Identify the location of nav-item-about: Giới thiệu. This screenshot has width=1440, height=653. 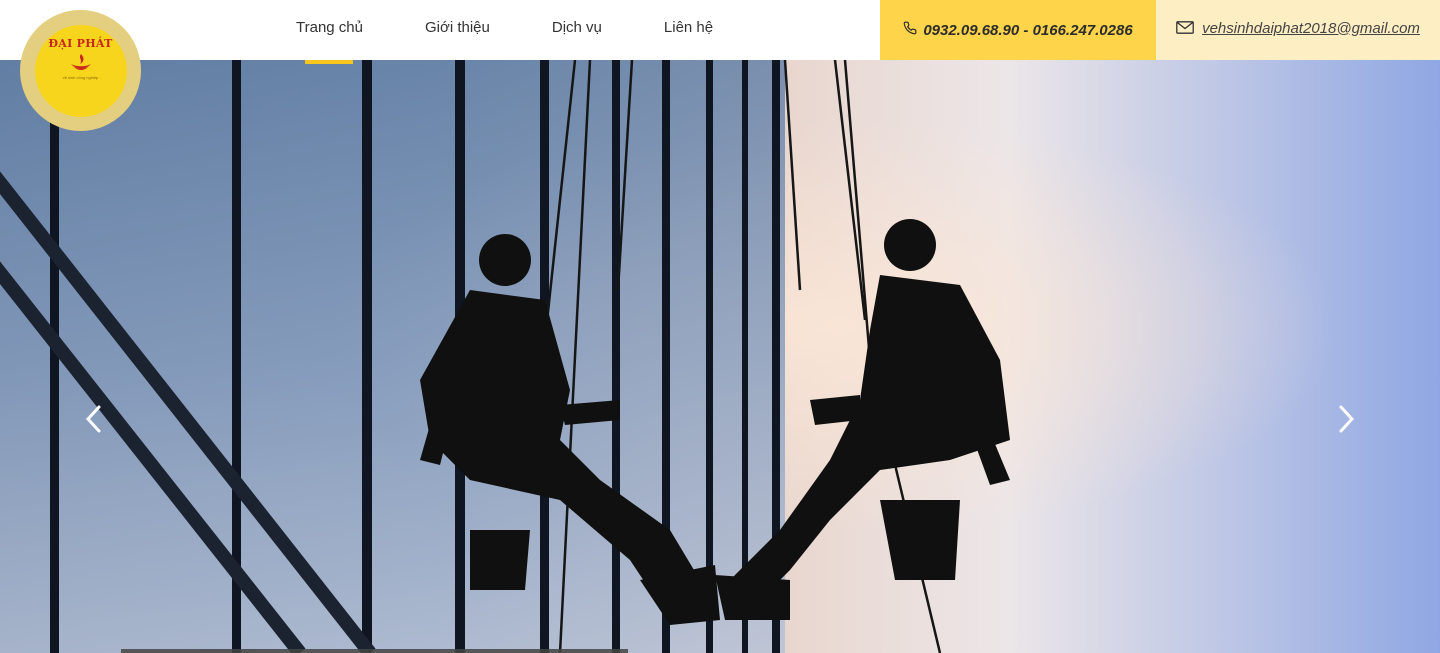
(457, 30).